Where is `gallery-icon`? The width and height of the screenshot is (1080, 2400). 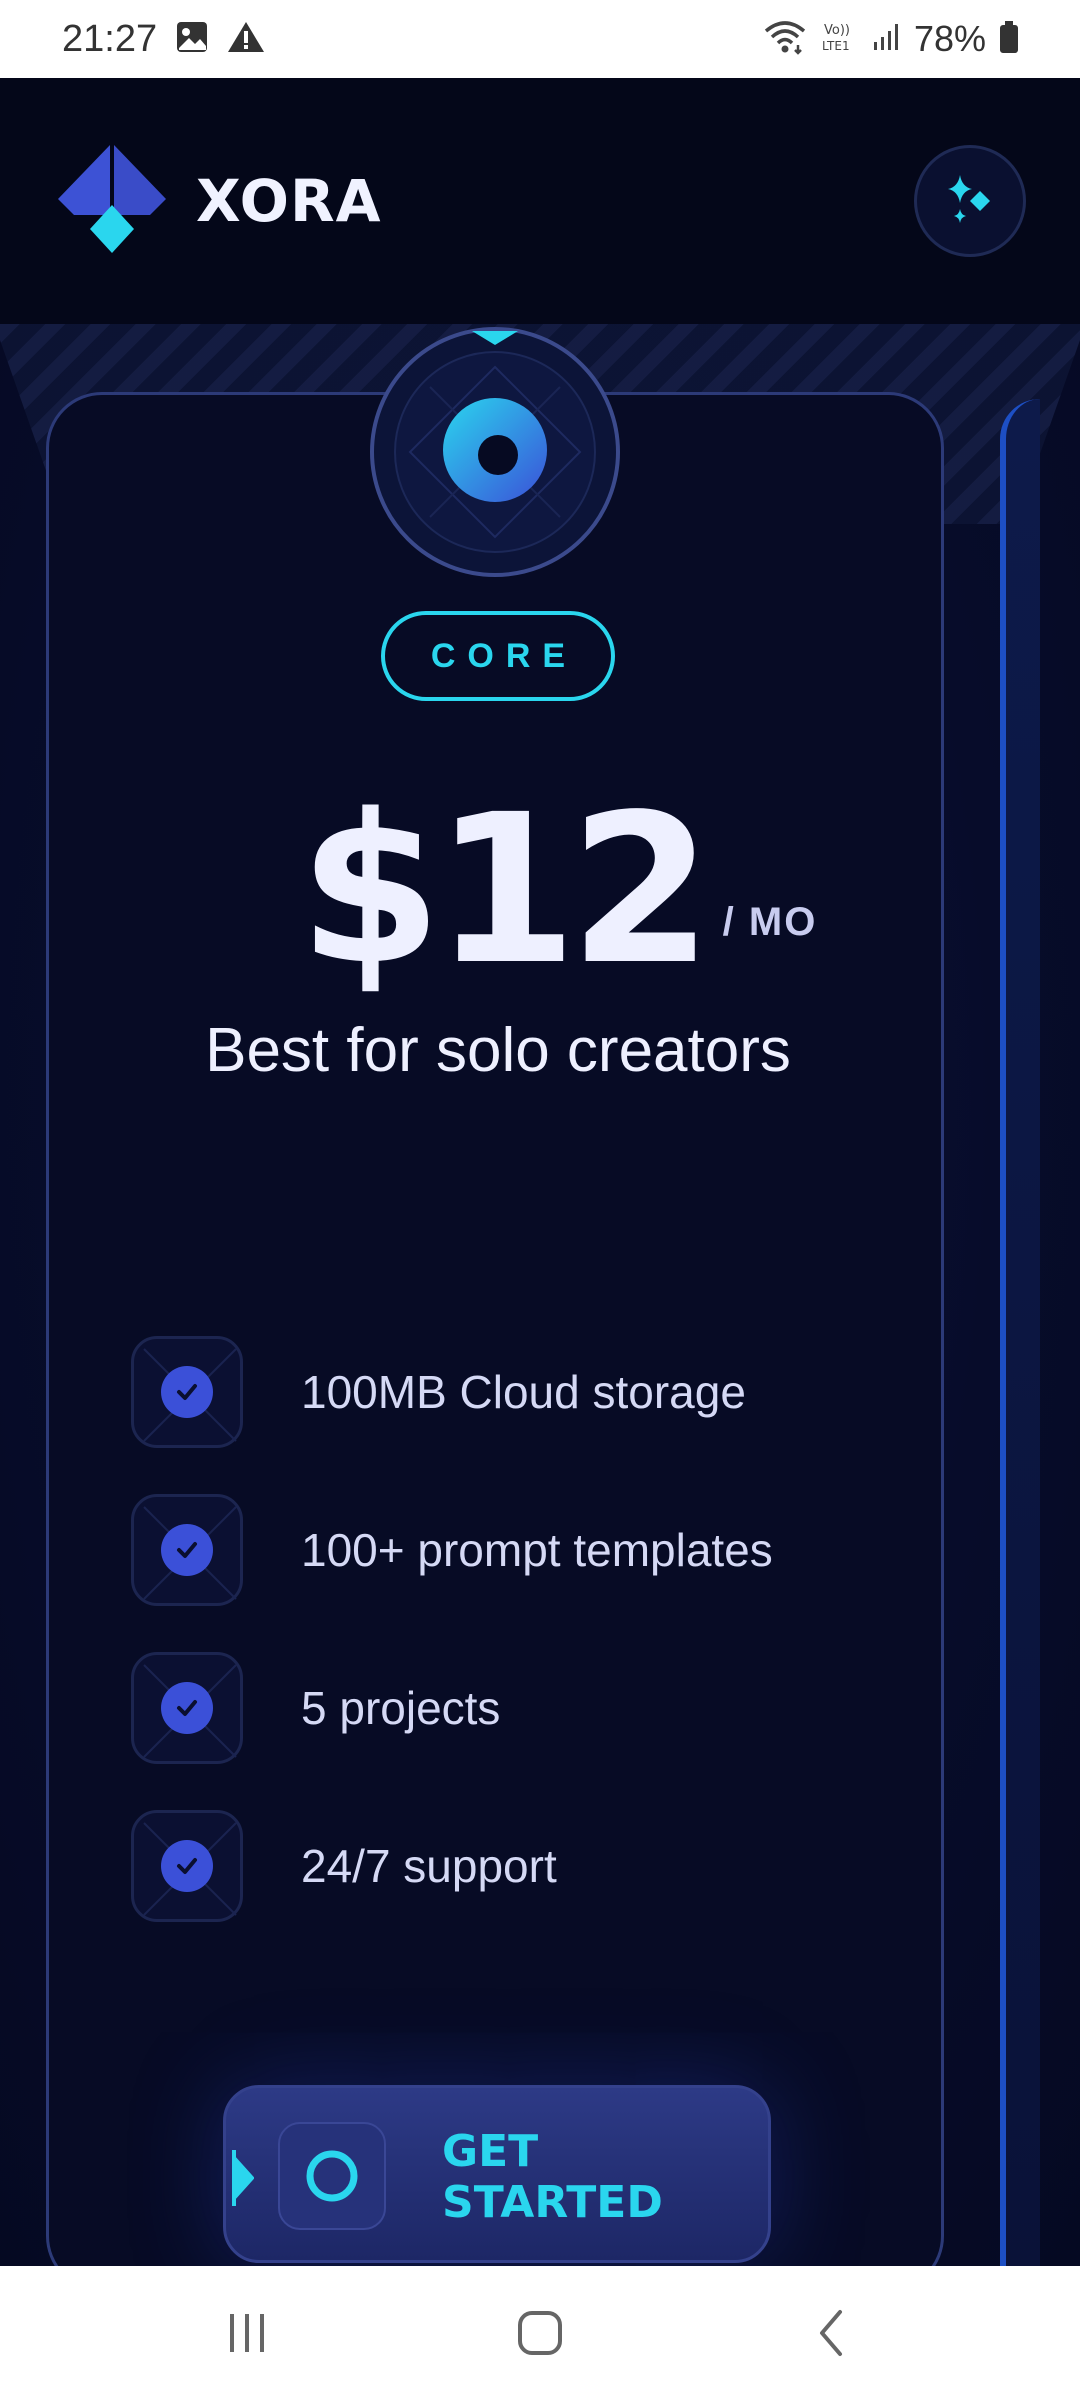
gallery-icon is located at coordinates (192, 39).